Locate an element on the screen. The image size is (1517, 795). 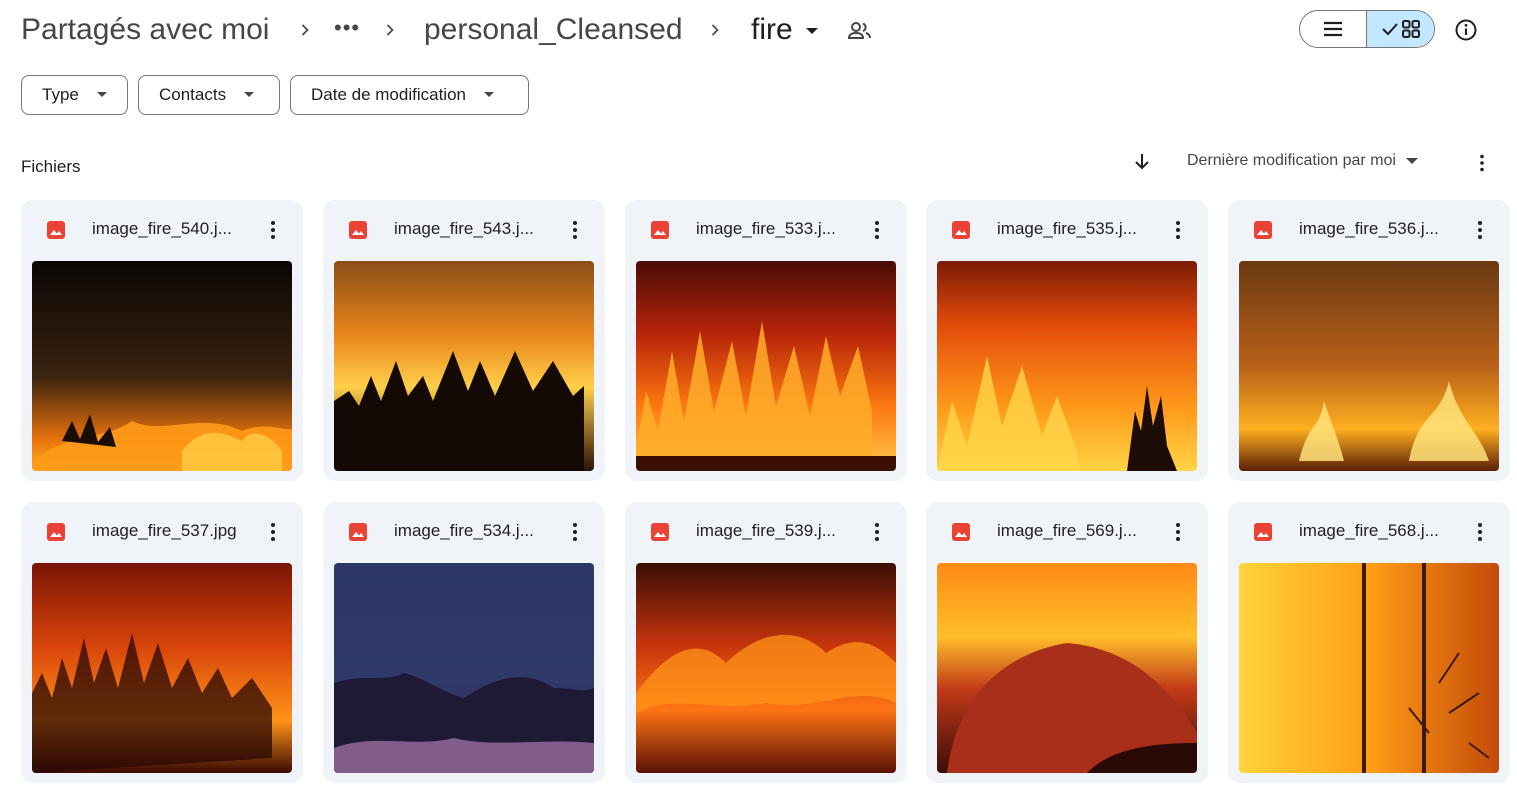
people-icon is located at coordinates (860, 31).